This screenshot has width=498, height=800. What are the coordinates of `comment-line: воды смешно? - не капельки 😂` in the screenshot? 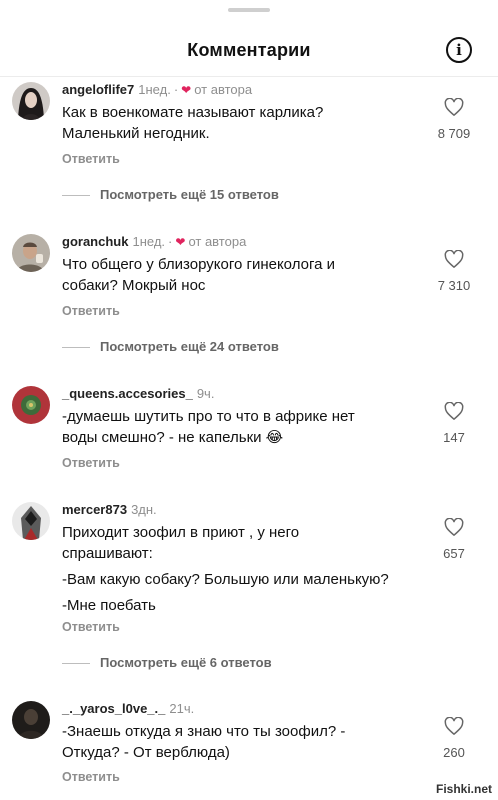 It's located at (173, 437).